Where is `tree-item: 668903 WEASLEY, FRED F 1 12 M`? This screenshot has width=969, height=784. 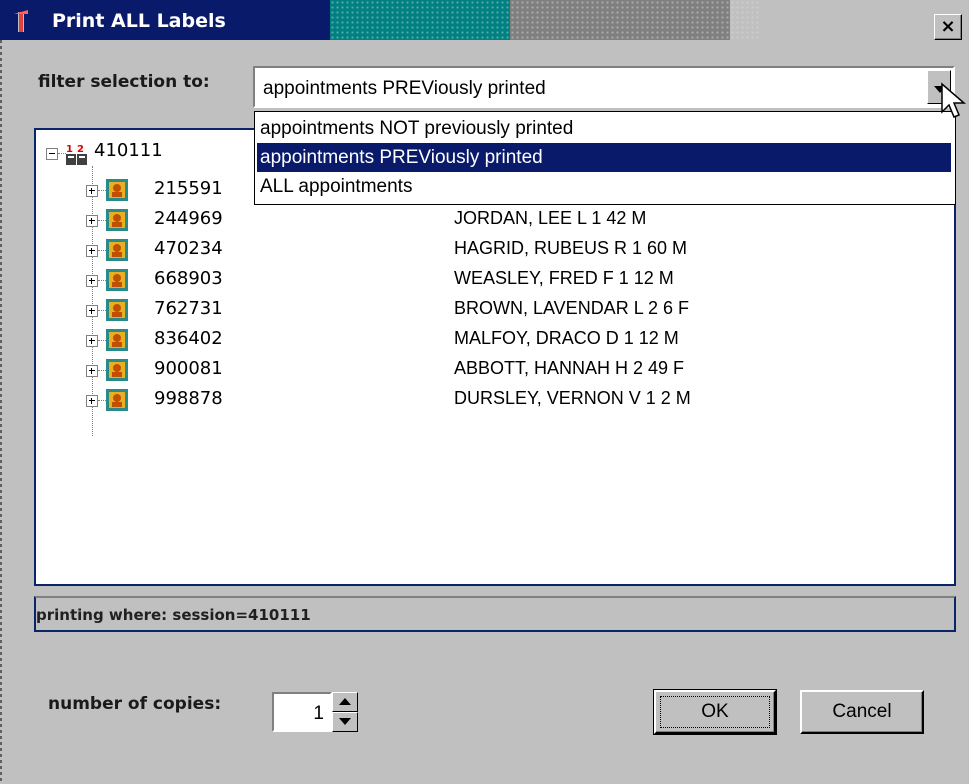
tree-item: 668903 WEASLEY, FRED F 1 12 M is located at coordinates (486, 281).